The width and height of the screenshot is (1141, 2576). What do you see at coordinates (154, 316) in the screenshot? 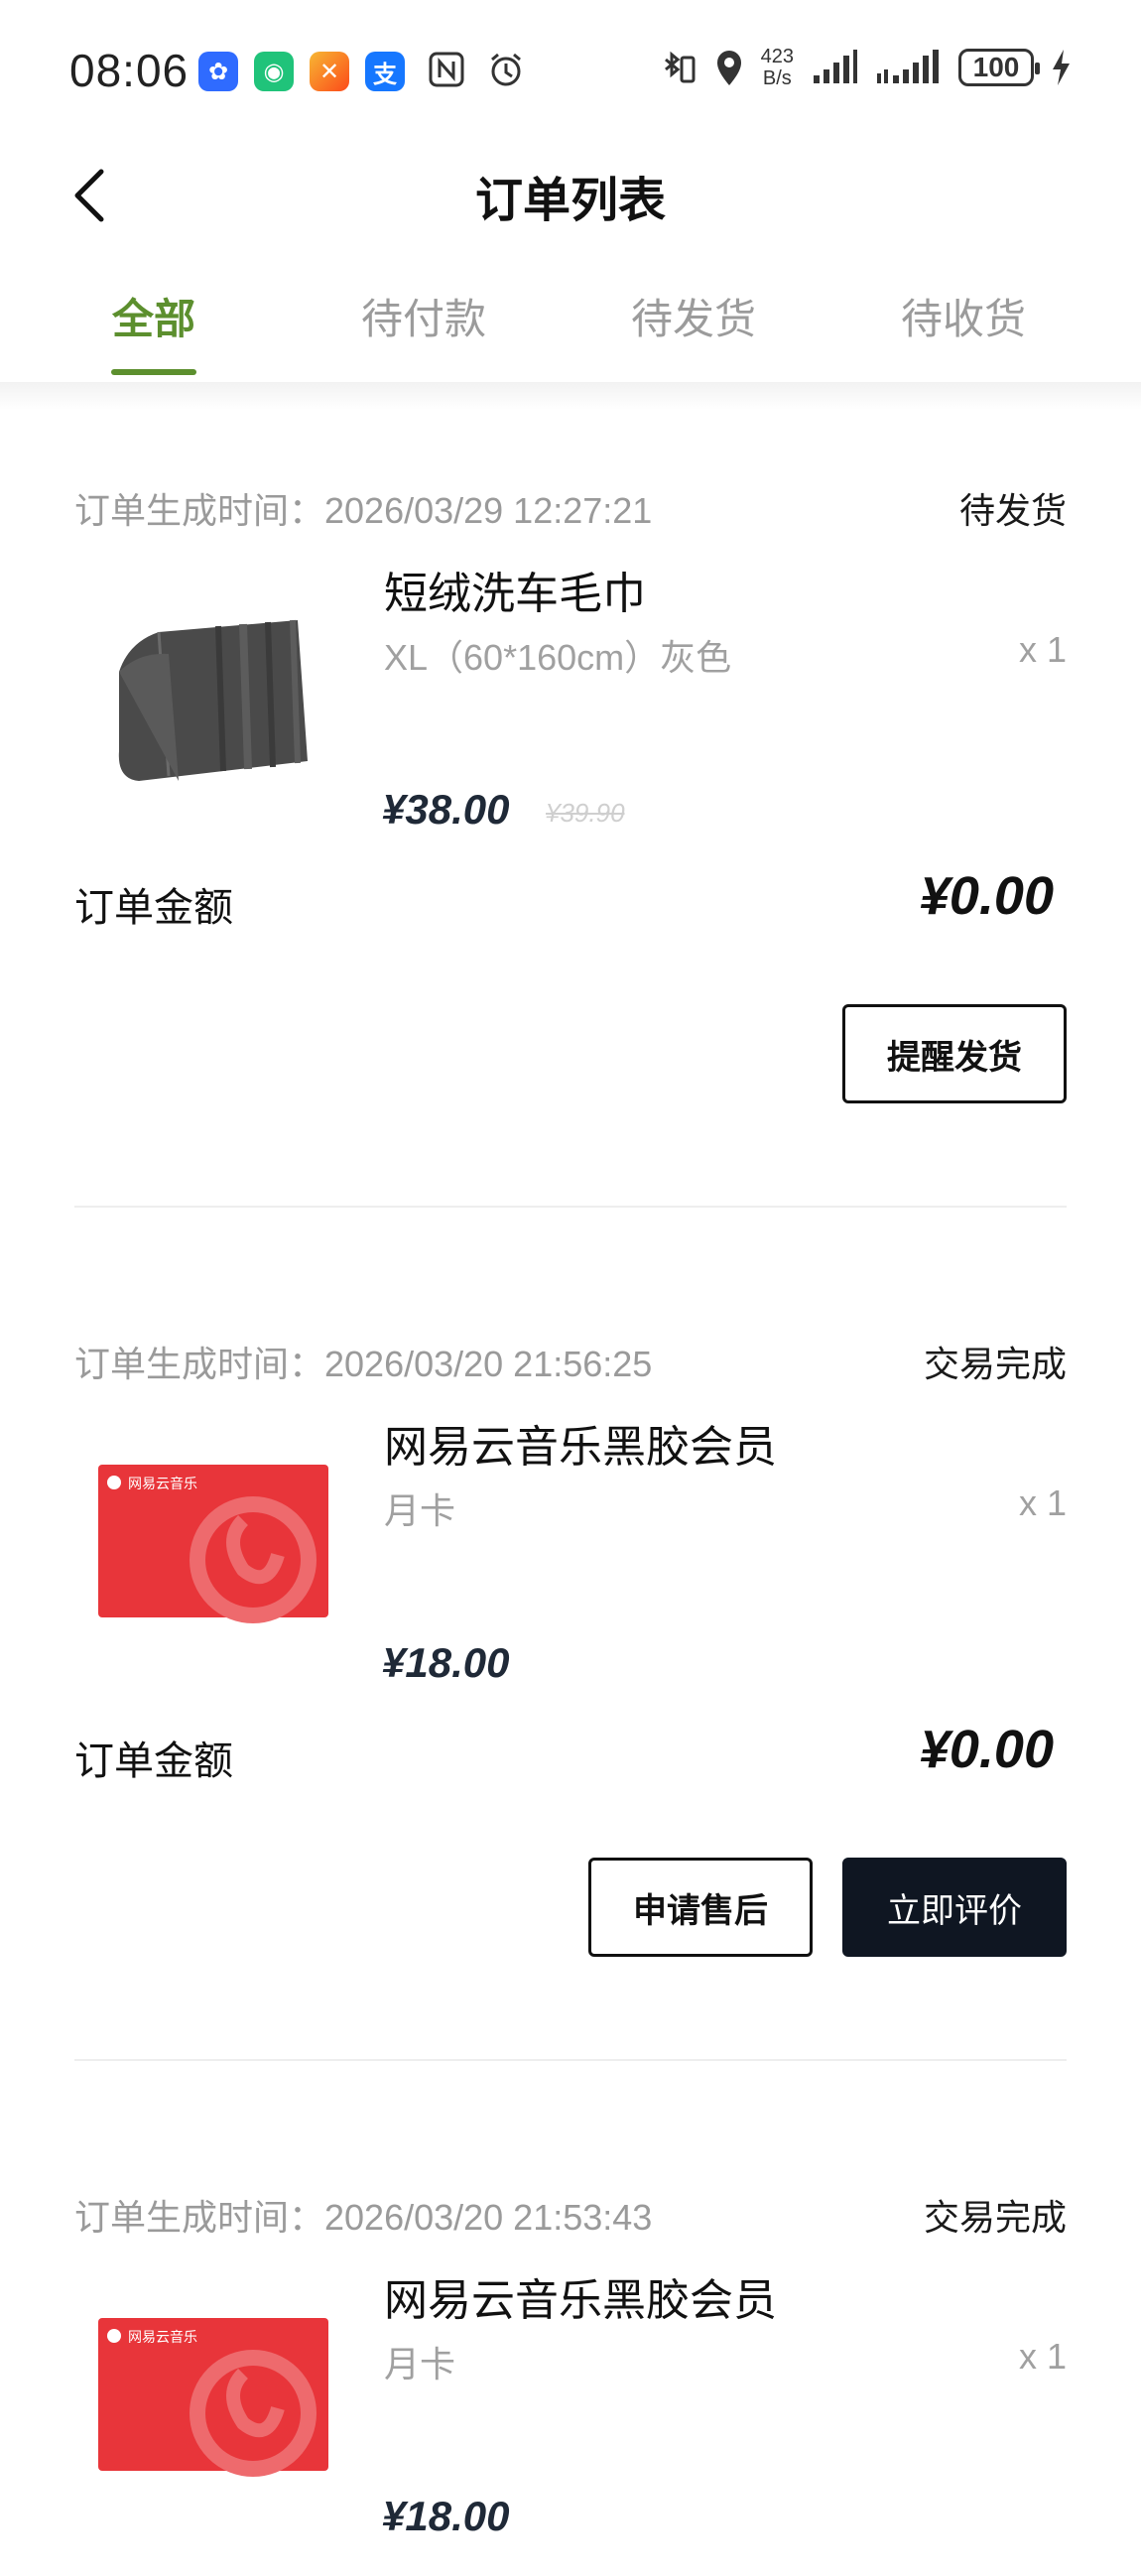
I see `tab-all: 全部` at bounding box center [154, 316].